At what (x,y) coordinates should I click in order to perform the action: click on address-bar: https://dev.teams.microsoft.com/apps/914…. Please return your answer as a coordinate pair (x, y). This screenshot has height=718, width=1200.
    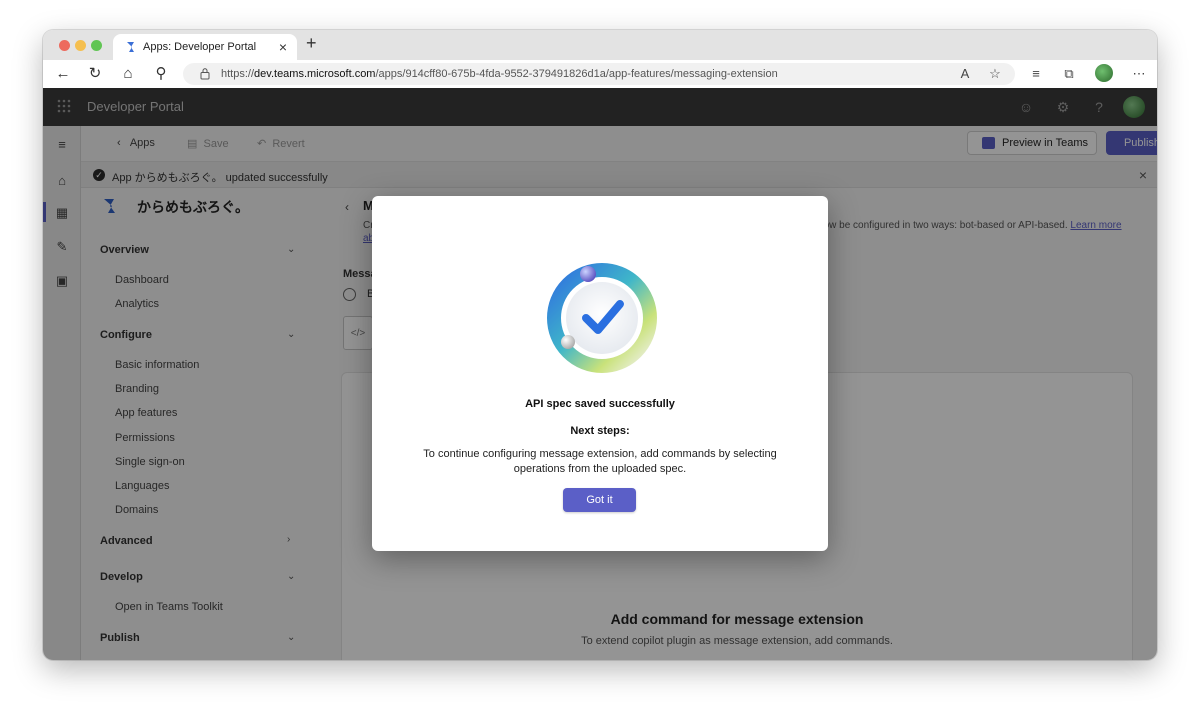
    Looking at the image, I should click on (599, 74).